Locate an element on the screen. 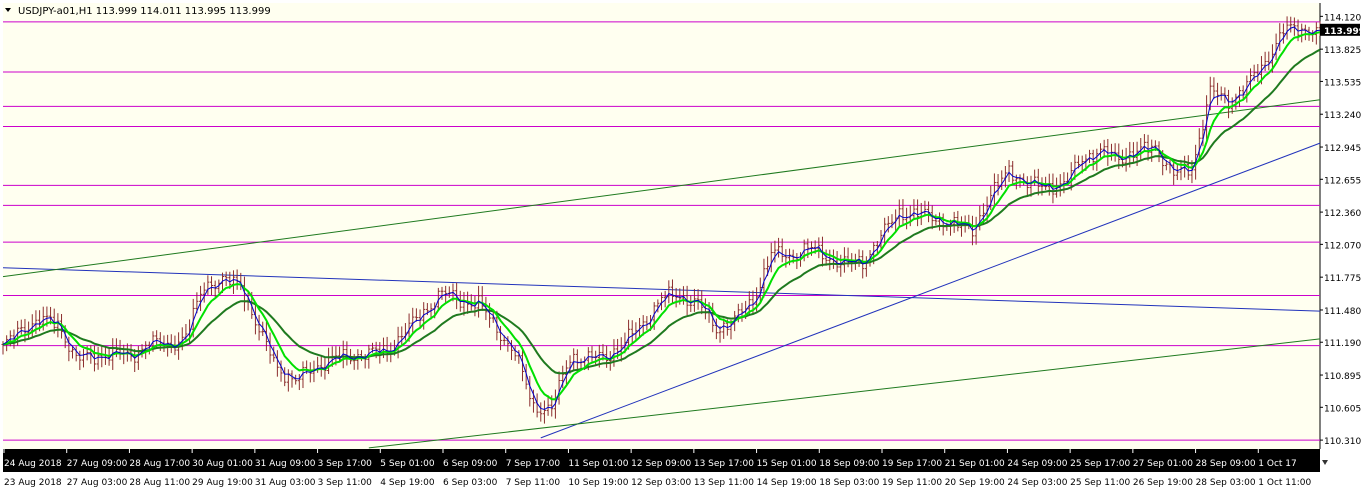  y-tick-label: 113.535 is located at coordinates (1342, 83).